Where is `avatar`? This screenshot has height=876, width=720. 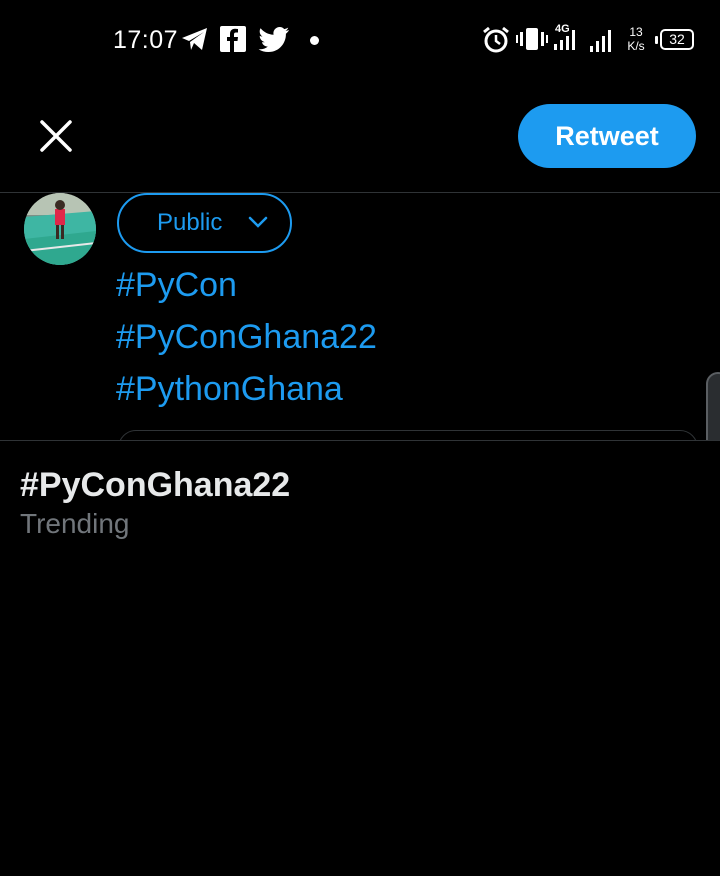
avatar is located at coordinates (60, 229).